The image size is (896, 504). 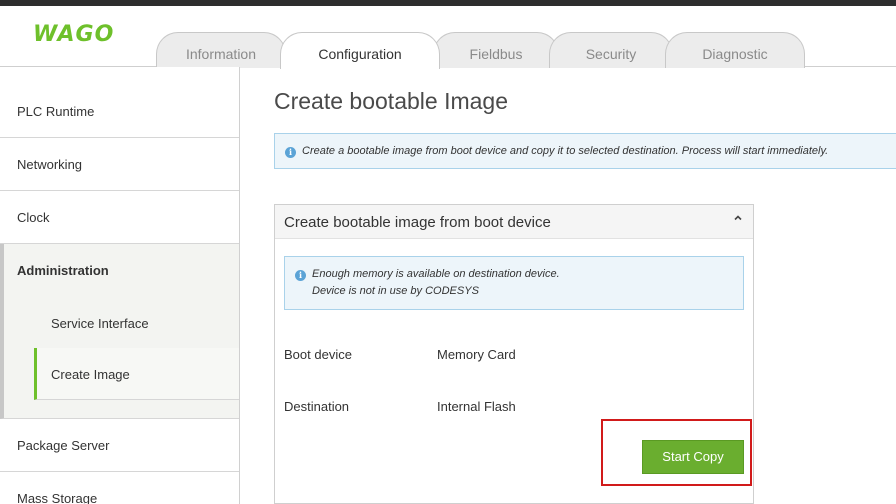 I want to click on sidebar-item-label: Package Server, so click(x=63, y=445).